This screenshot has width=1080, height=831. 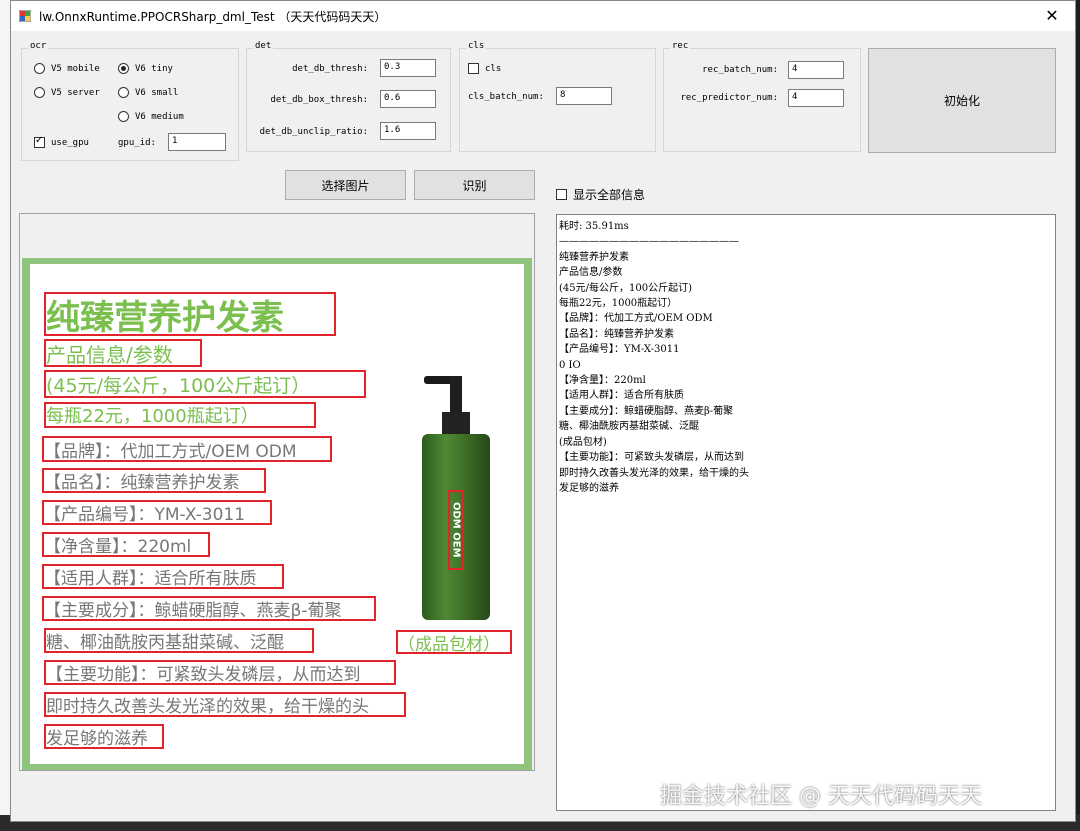 What do you see at coordinates (313, 132) in the screenshot?
I see `det-unclip-label: det_db_unclip_ratio:` at bounding box center [313, 132].